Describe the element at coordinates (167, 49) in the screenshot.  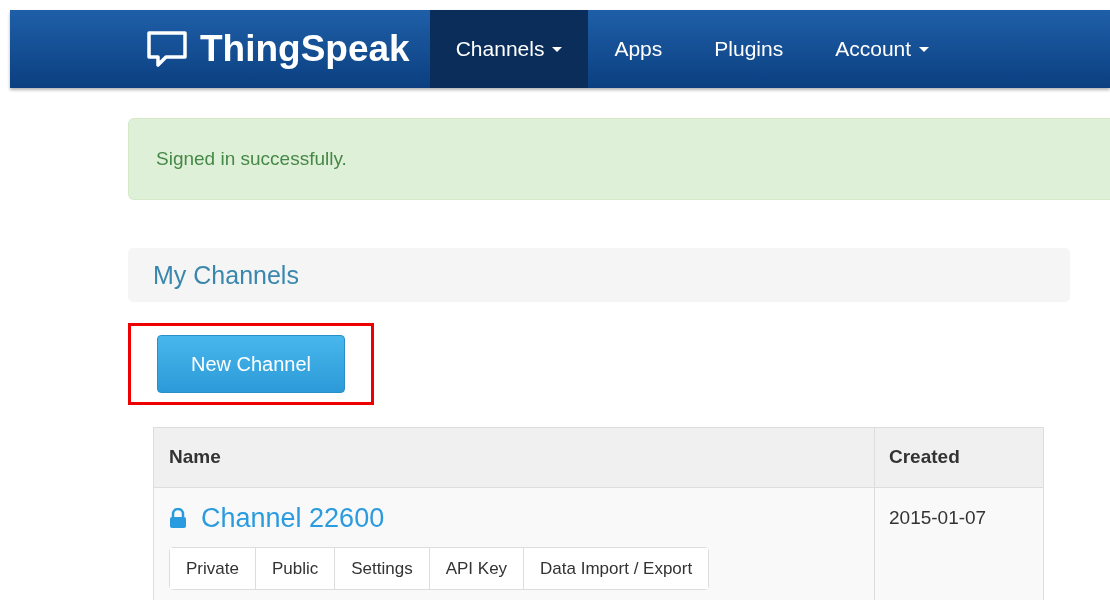
I see `speech-bubble-icon` at that location.